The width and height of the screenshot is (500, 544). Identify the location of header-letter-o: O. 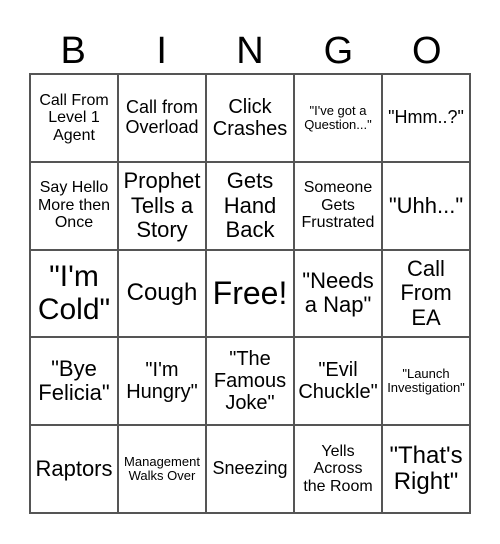
(427, 51).